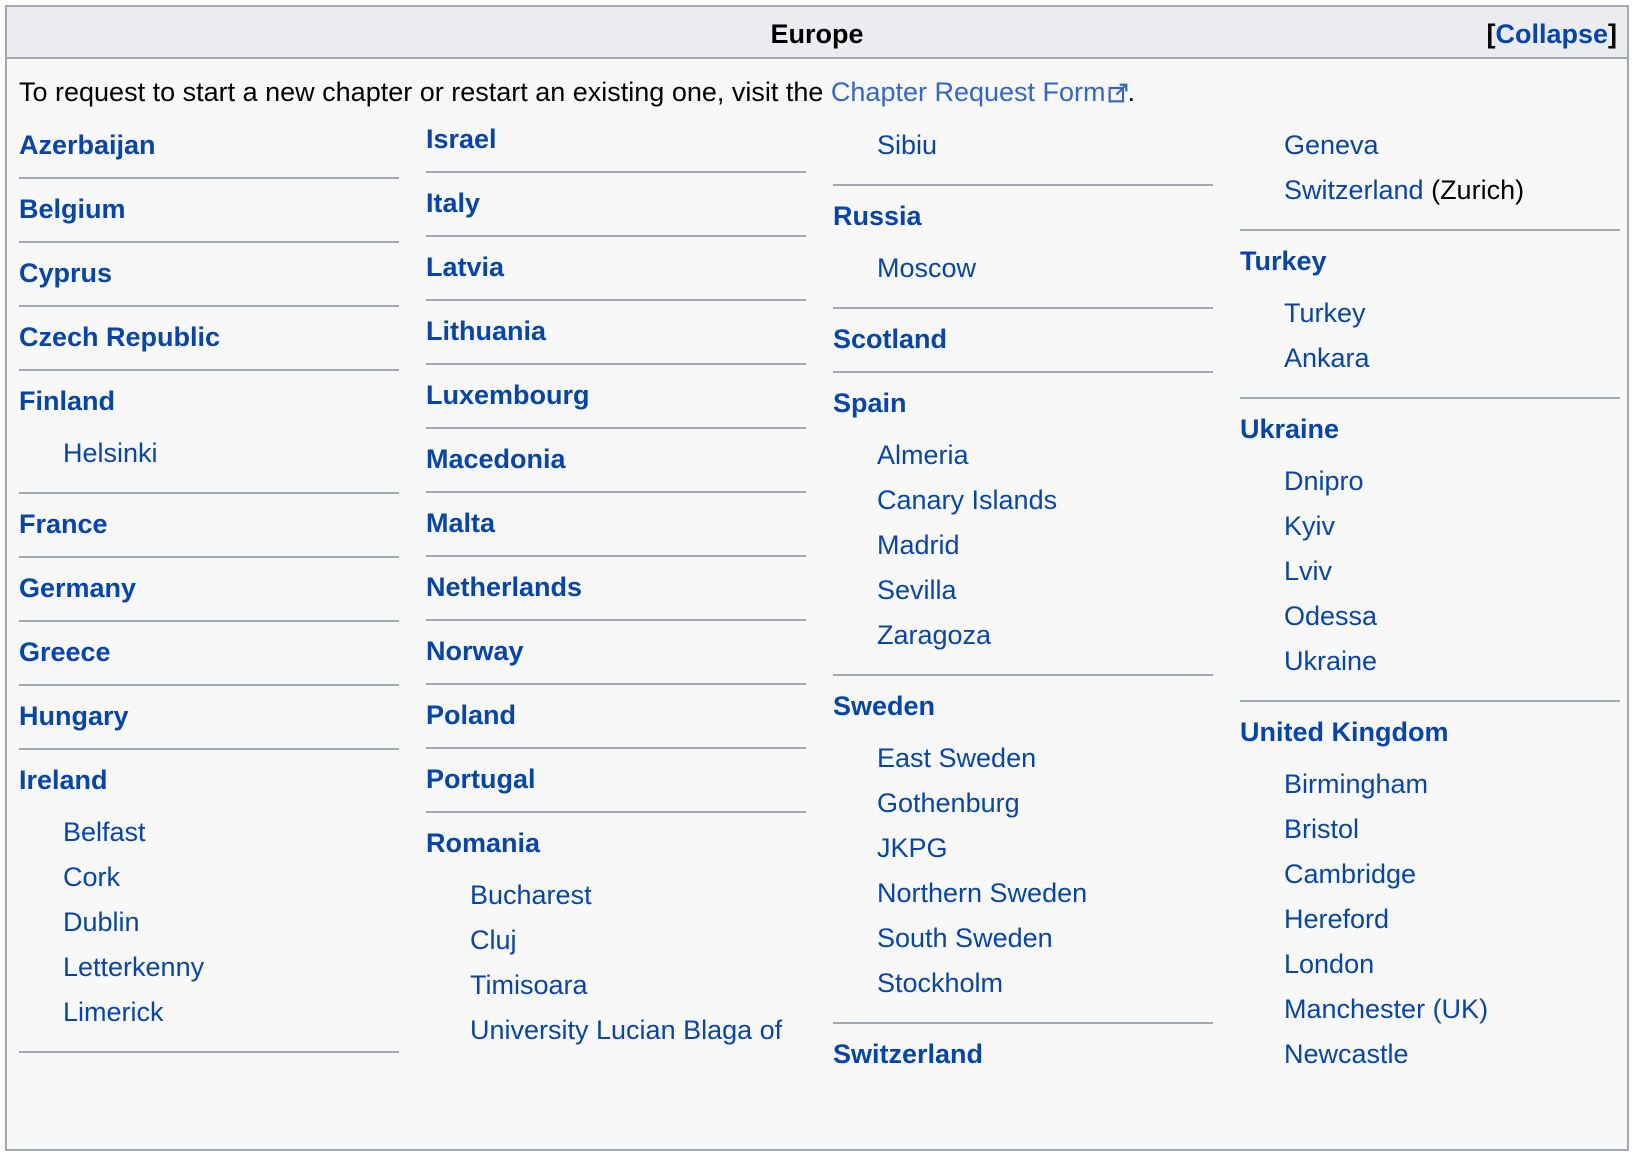 The image size is (1634, 1158). What do you see at coordinates (616, 139) in the screenshot?
I see `country-link-israel: Israel` at bounding box center [616, 139].